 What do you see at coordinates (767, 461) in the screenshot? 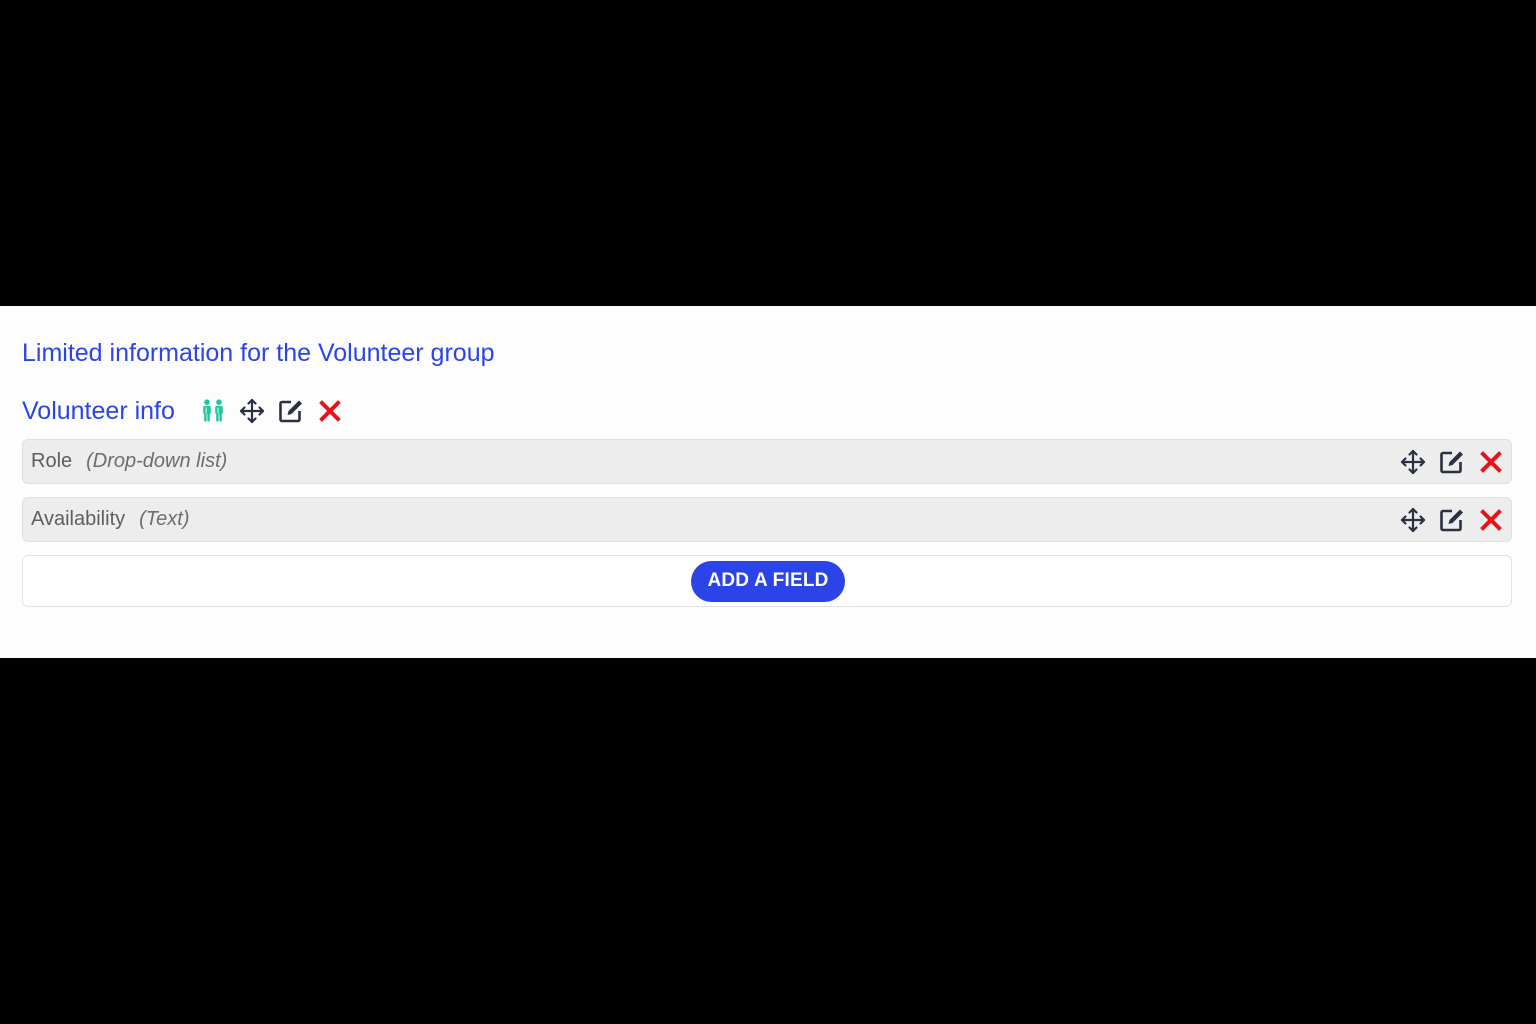
I see `field-row-role: Role (Drop-down list)` at bounding box center [767, 461].